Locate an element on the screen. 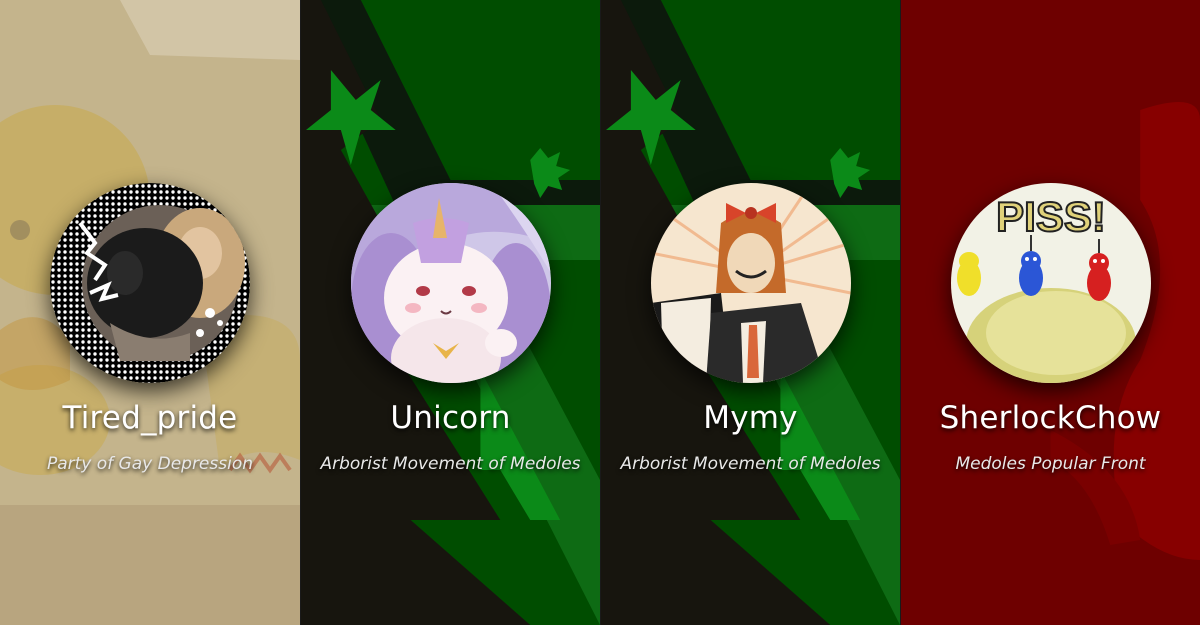  candidate-name: SherlockChow is located at coordinates (1050, 418).